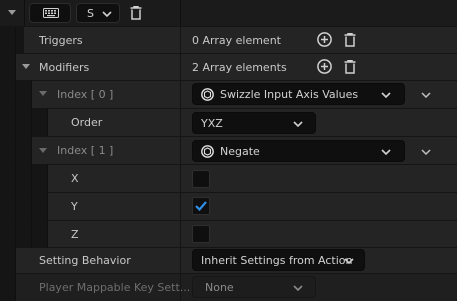 The image size is (457, 301). I want to click on modifiers-value: 2 Array elements, so click(239, 67).